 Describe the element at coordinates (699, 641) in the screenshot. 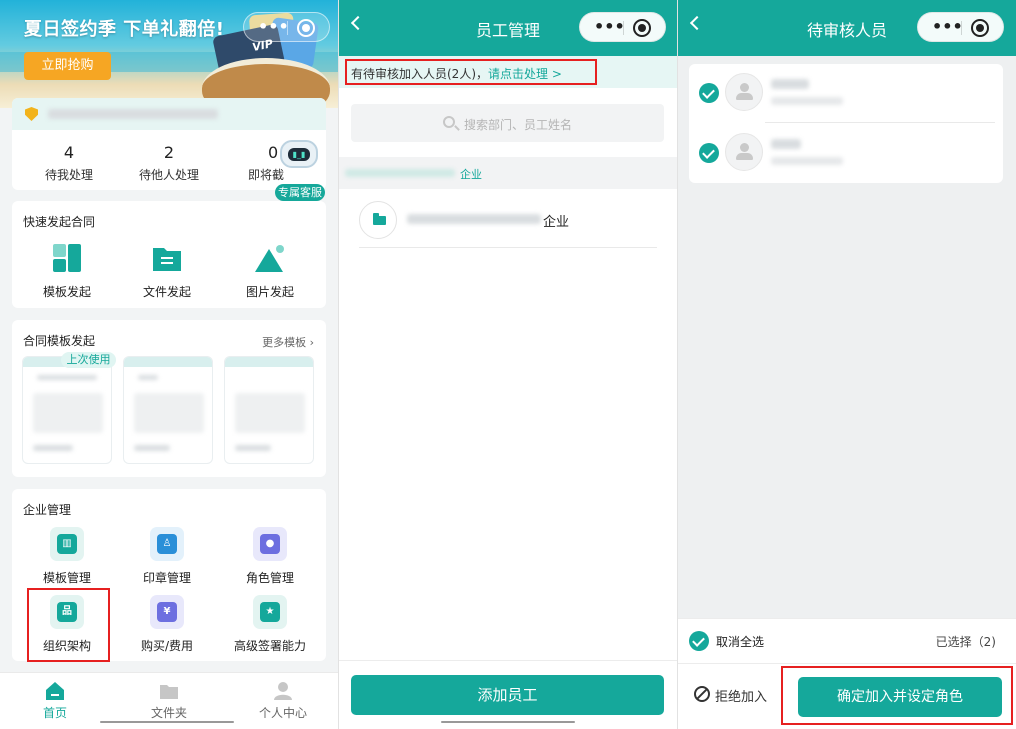

I see `select-all-checkbox-icon` at that location.